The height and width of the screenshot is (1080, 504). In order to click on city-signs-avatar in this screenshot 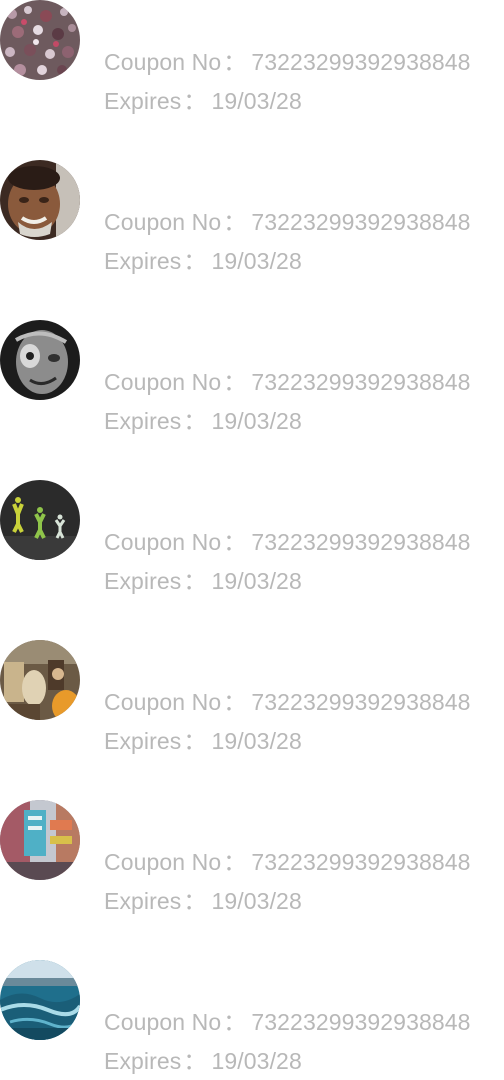, I will do `click(40, 840)`.